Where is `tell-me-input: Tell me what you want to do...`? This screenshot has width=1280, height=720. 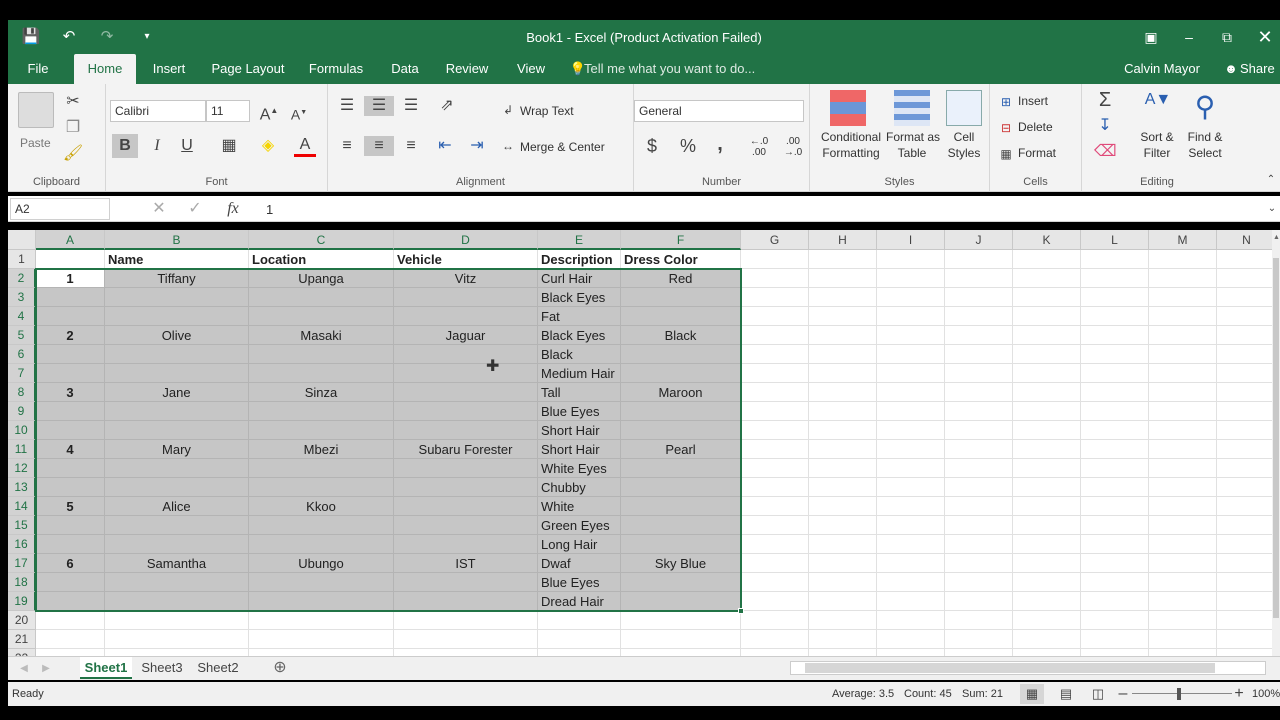 tell-me-input: Tell me what you want to do... is located at coordinates (674, 69).